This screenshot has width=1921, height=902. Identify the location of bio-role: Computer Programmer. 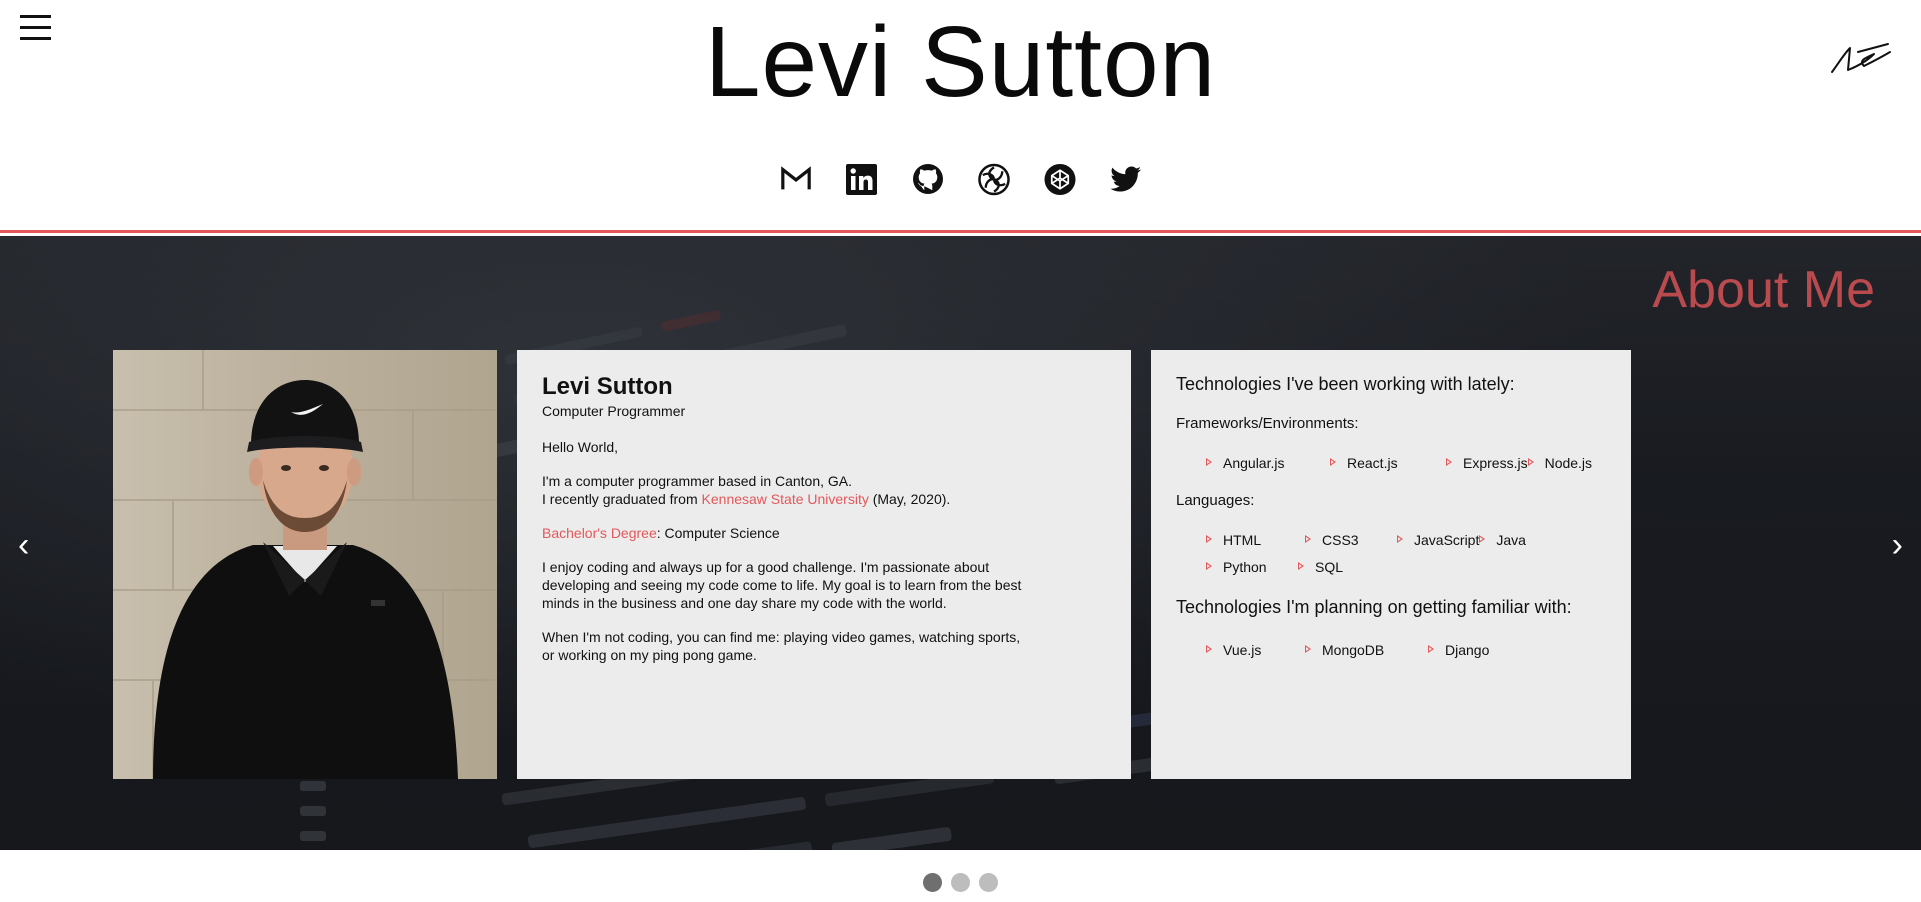
(614, 411).